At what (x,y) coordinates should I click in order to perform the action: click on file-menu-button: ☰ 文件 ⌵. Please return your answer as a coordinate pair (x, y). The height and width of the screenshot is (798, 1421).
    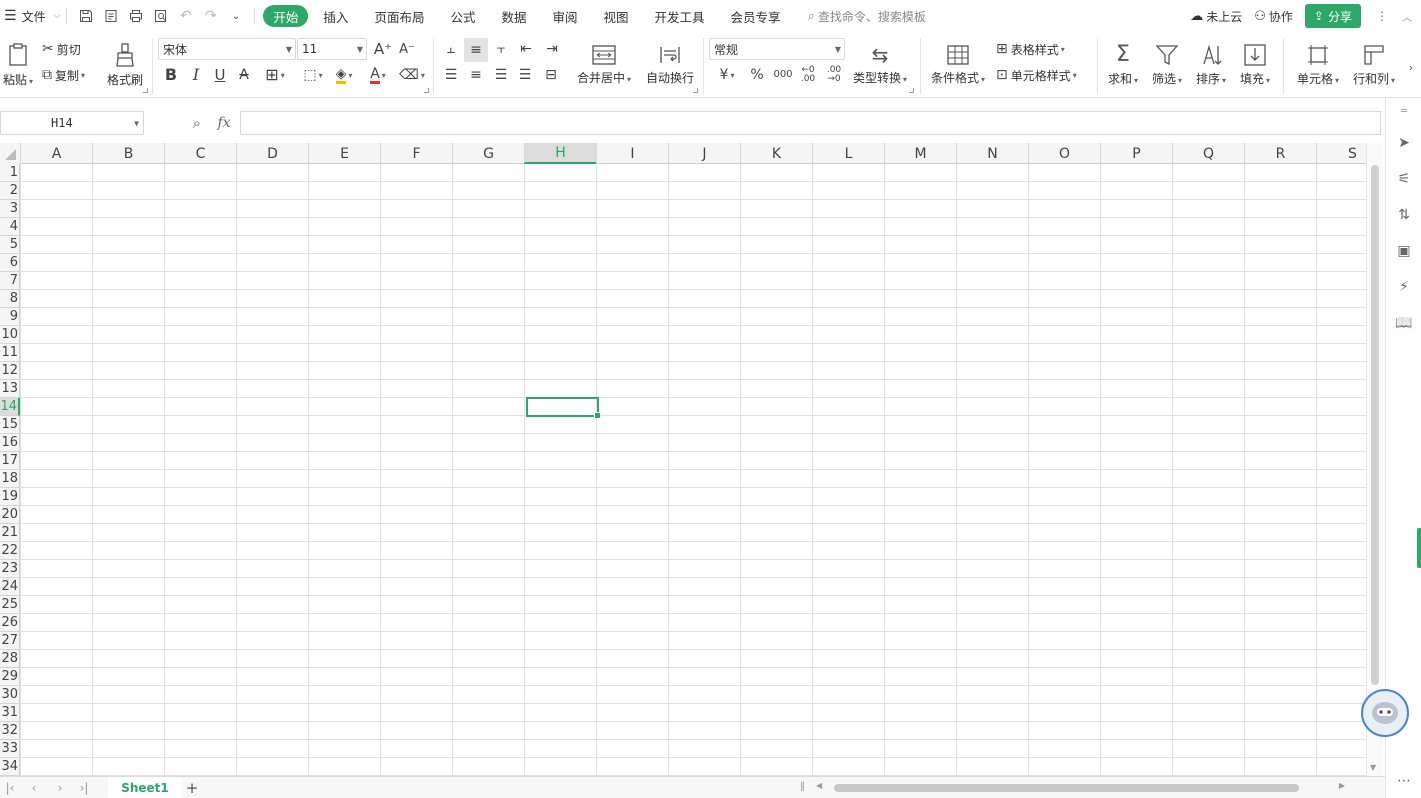
    Looking at the image, I should click on (30, 16).